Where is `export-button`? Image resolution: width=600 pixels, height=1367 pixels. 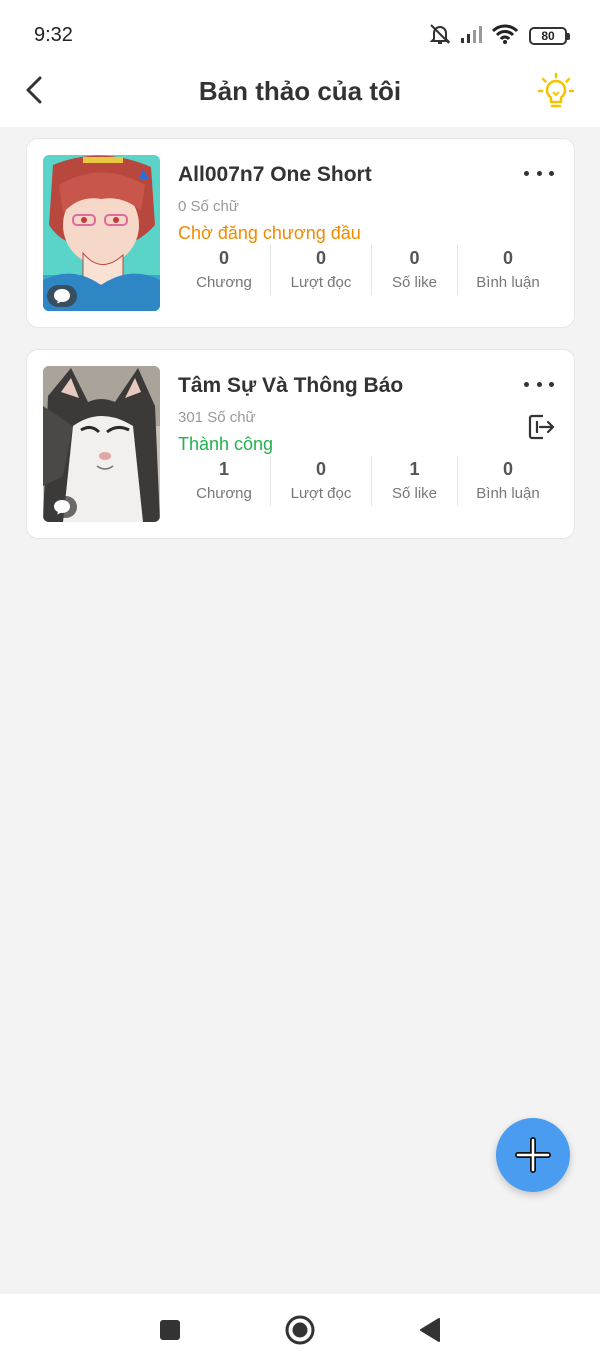
export-button is located at coordinates (541, 427).